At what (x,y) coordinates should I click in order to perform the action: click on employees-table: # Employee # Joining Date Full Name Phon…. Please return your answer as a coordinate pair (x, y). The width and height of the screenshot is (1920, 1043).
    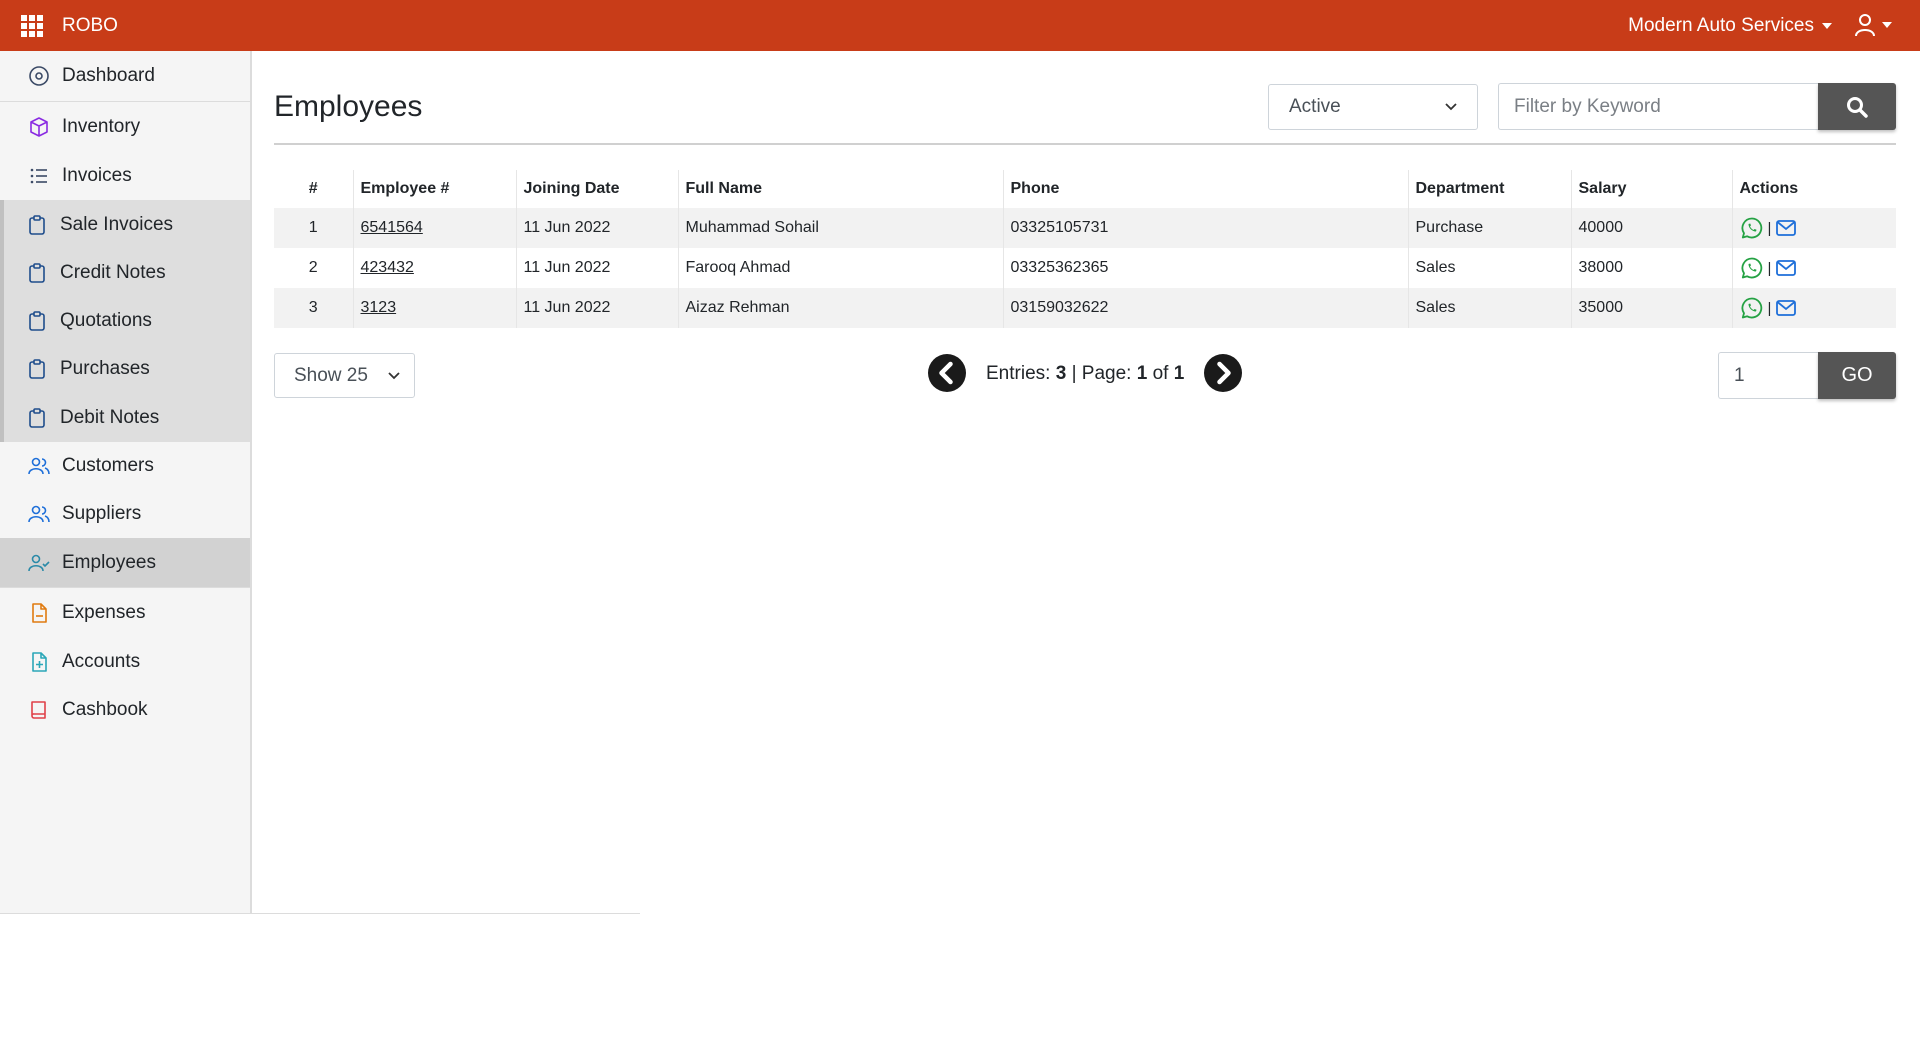
    Looking at the image, I should click on (1085, 249).